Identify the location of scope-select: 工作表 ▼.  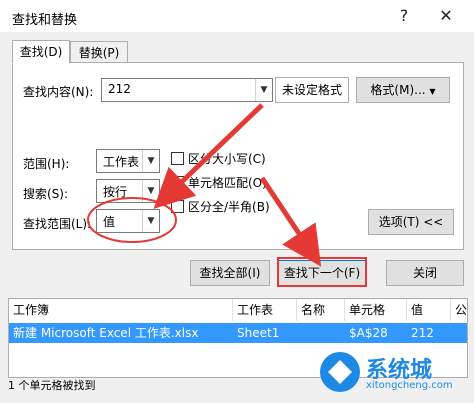
(128, 161).